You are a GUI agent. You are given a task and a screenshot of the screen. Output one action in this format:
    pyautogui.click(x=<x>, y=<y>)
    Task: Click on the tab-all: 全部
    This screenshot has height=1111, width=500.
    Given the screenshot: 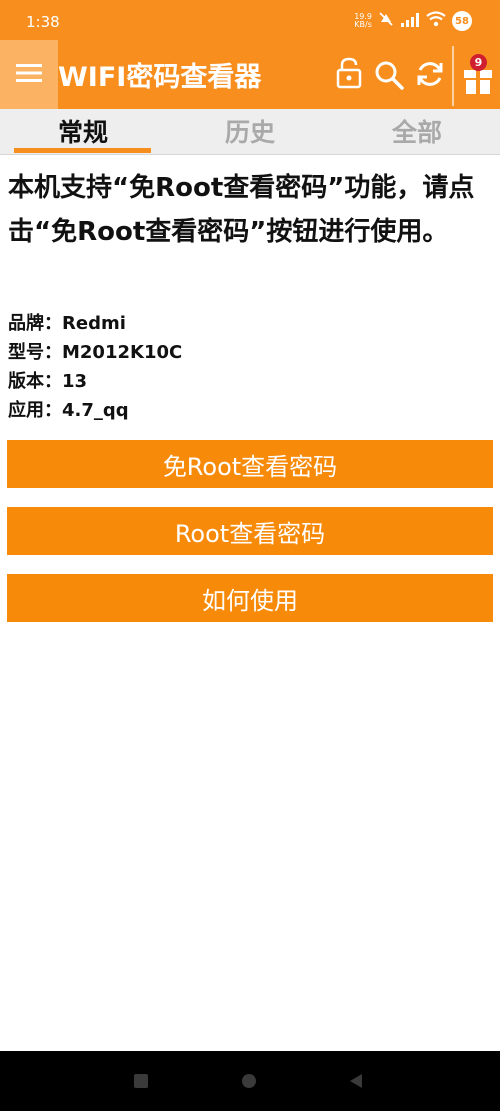 What is the action you would take?
    pyautogui.click(x=417, y=131)
    